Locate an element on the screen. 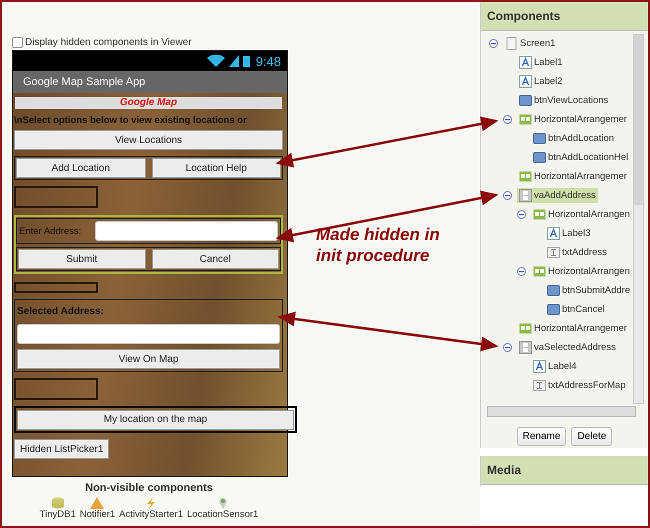 The height and width of the screenshot is (528, 650). tree-item: btnAddLocation is located at coordinates (573, 138).